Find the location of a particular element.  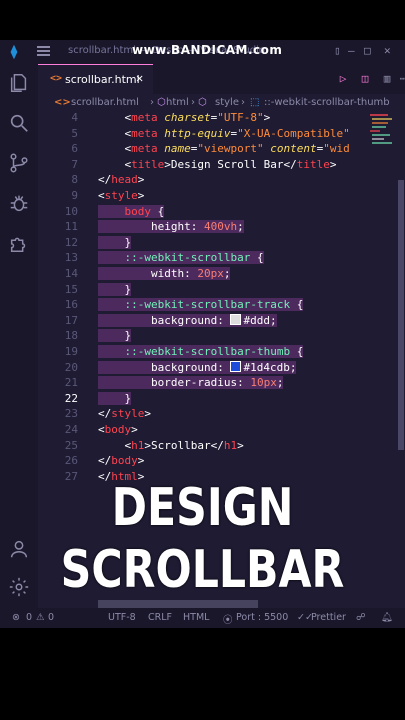

line-number: 16 is located at coordinates (71, 305).